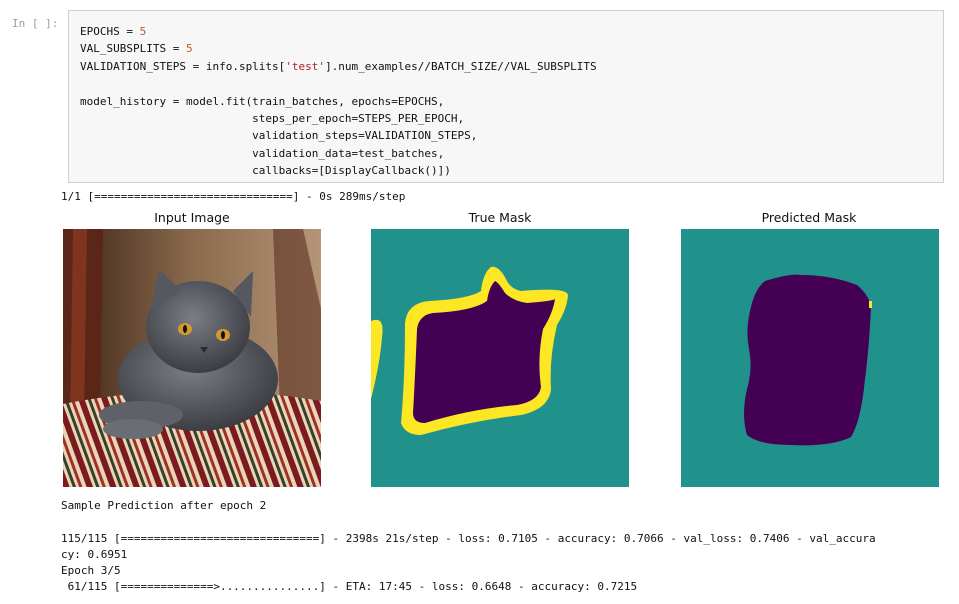 The image size is (959, 604). Describe the element at coordinates (133, 49) in the screenshot. I see `code-token: VAL_SUBSPLITS =` at that location.